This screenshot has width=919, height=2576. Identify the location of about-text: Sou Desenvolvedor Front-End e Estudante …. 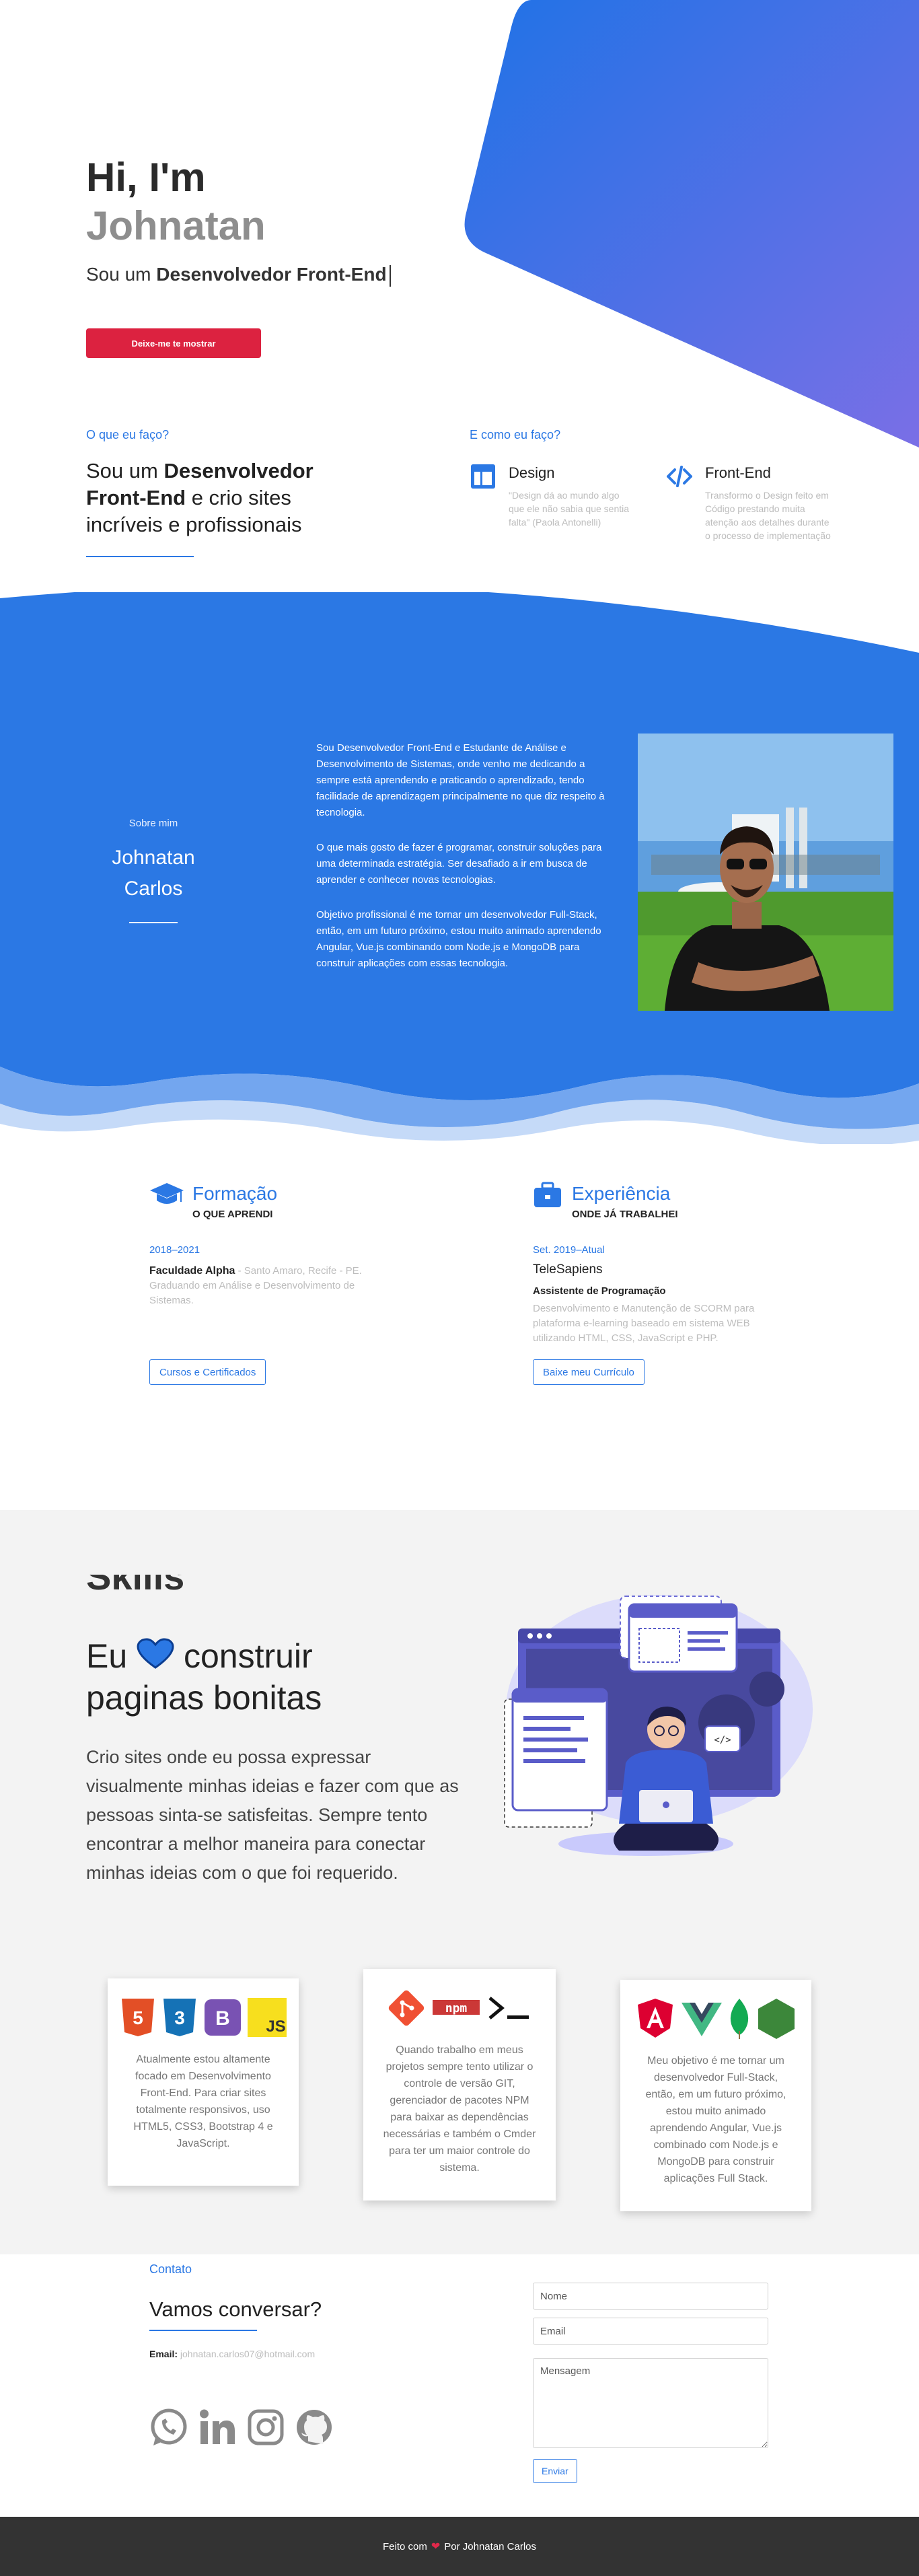
(460, 865).